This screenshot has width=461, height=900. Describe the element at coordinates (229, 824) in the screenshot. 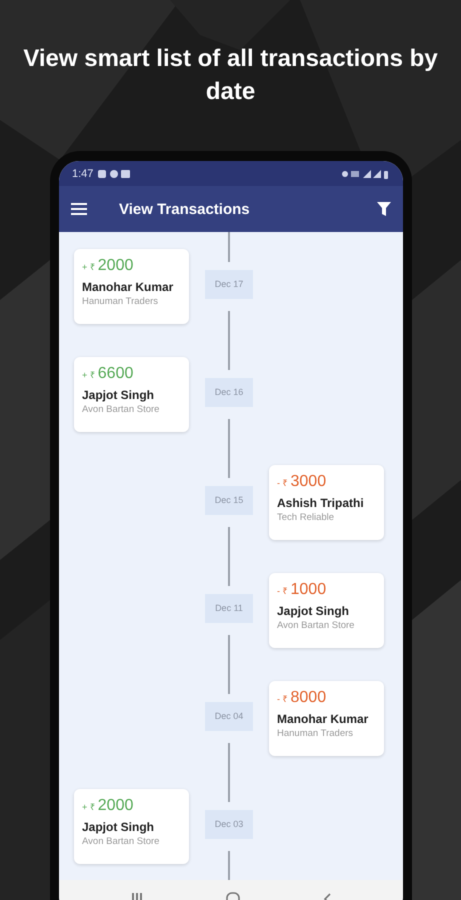

I see `date-chip: Dec 03` at that location.